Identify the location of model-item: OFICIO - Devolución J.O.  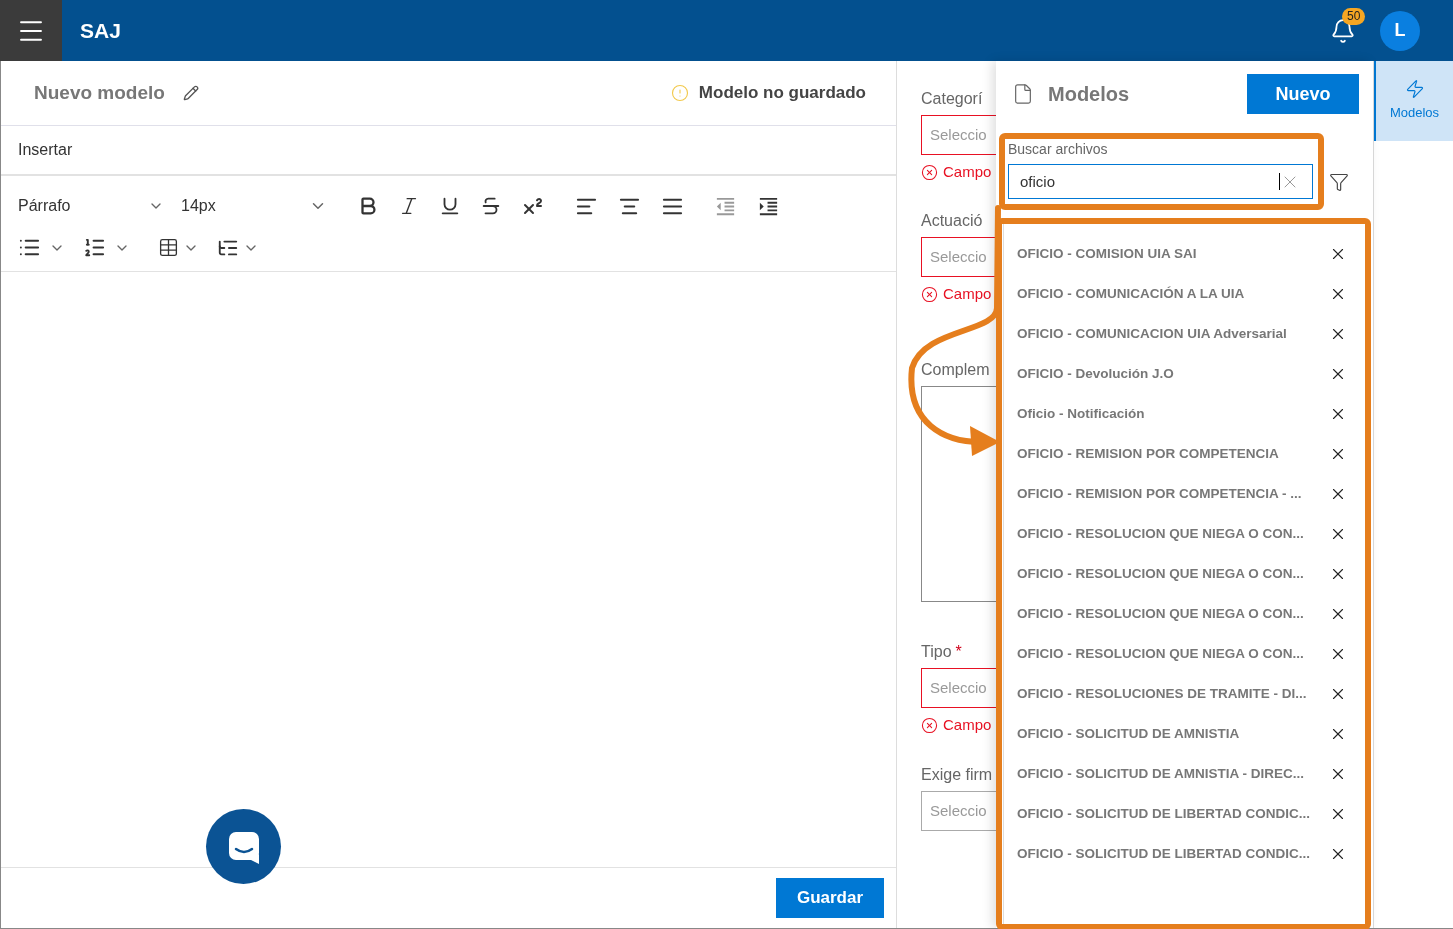
(1173, 374).